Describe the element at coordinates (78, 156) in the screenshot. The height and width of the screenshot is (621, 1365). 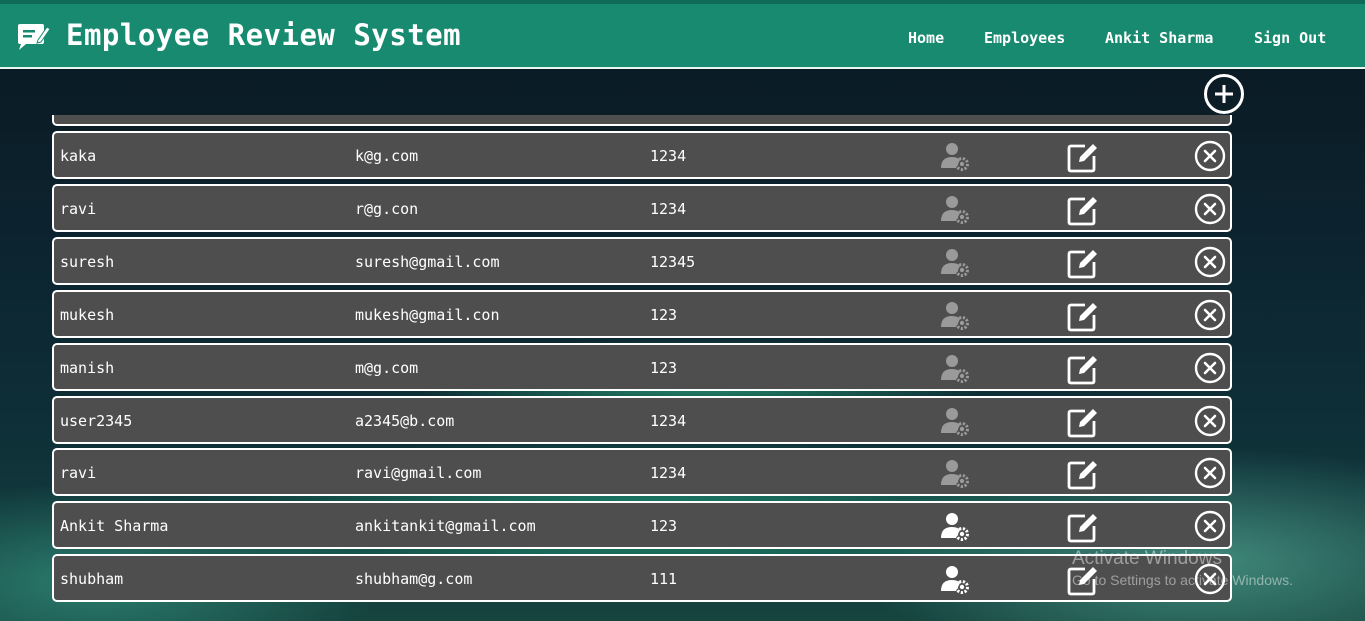
I see `employee-name: kaka` at that location.